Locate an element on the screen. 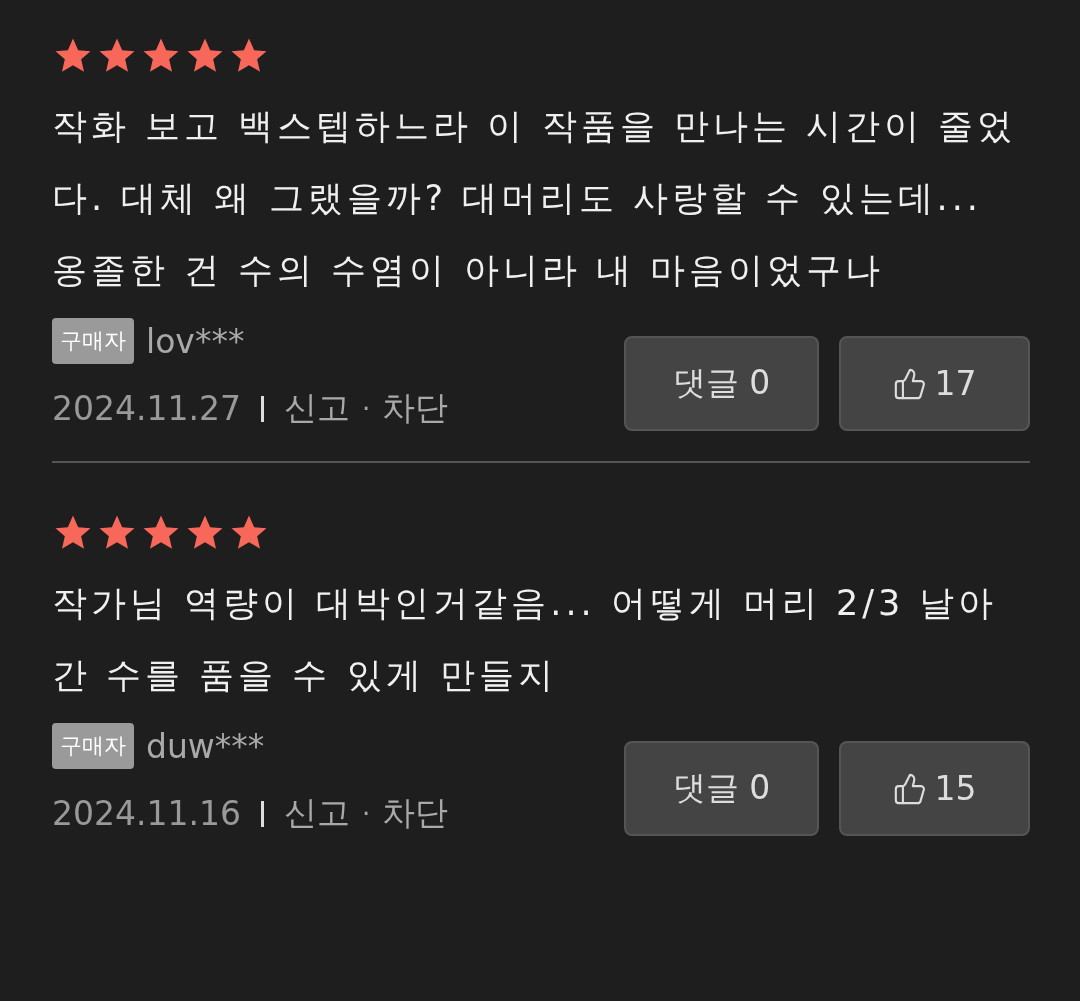 Image resolution: width=1080 pixels, height=1001 pixels. username: lov*** is located at coordinates (195, 341).